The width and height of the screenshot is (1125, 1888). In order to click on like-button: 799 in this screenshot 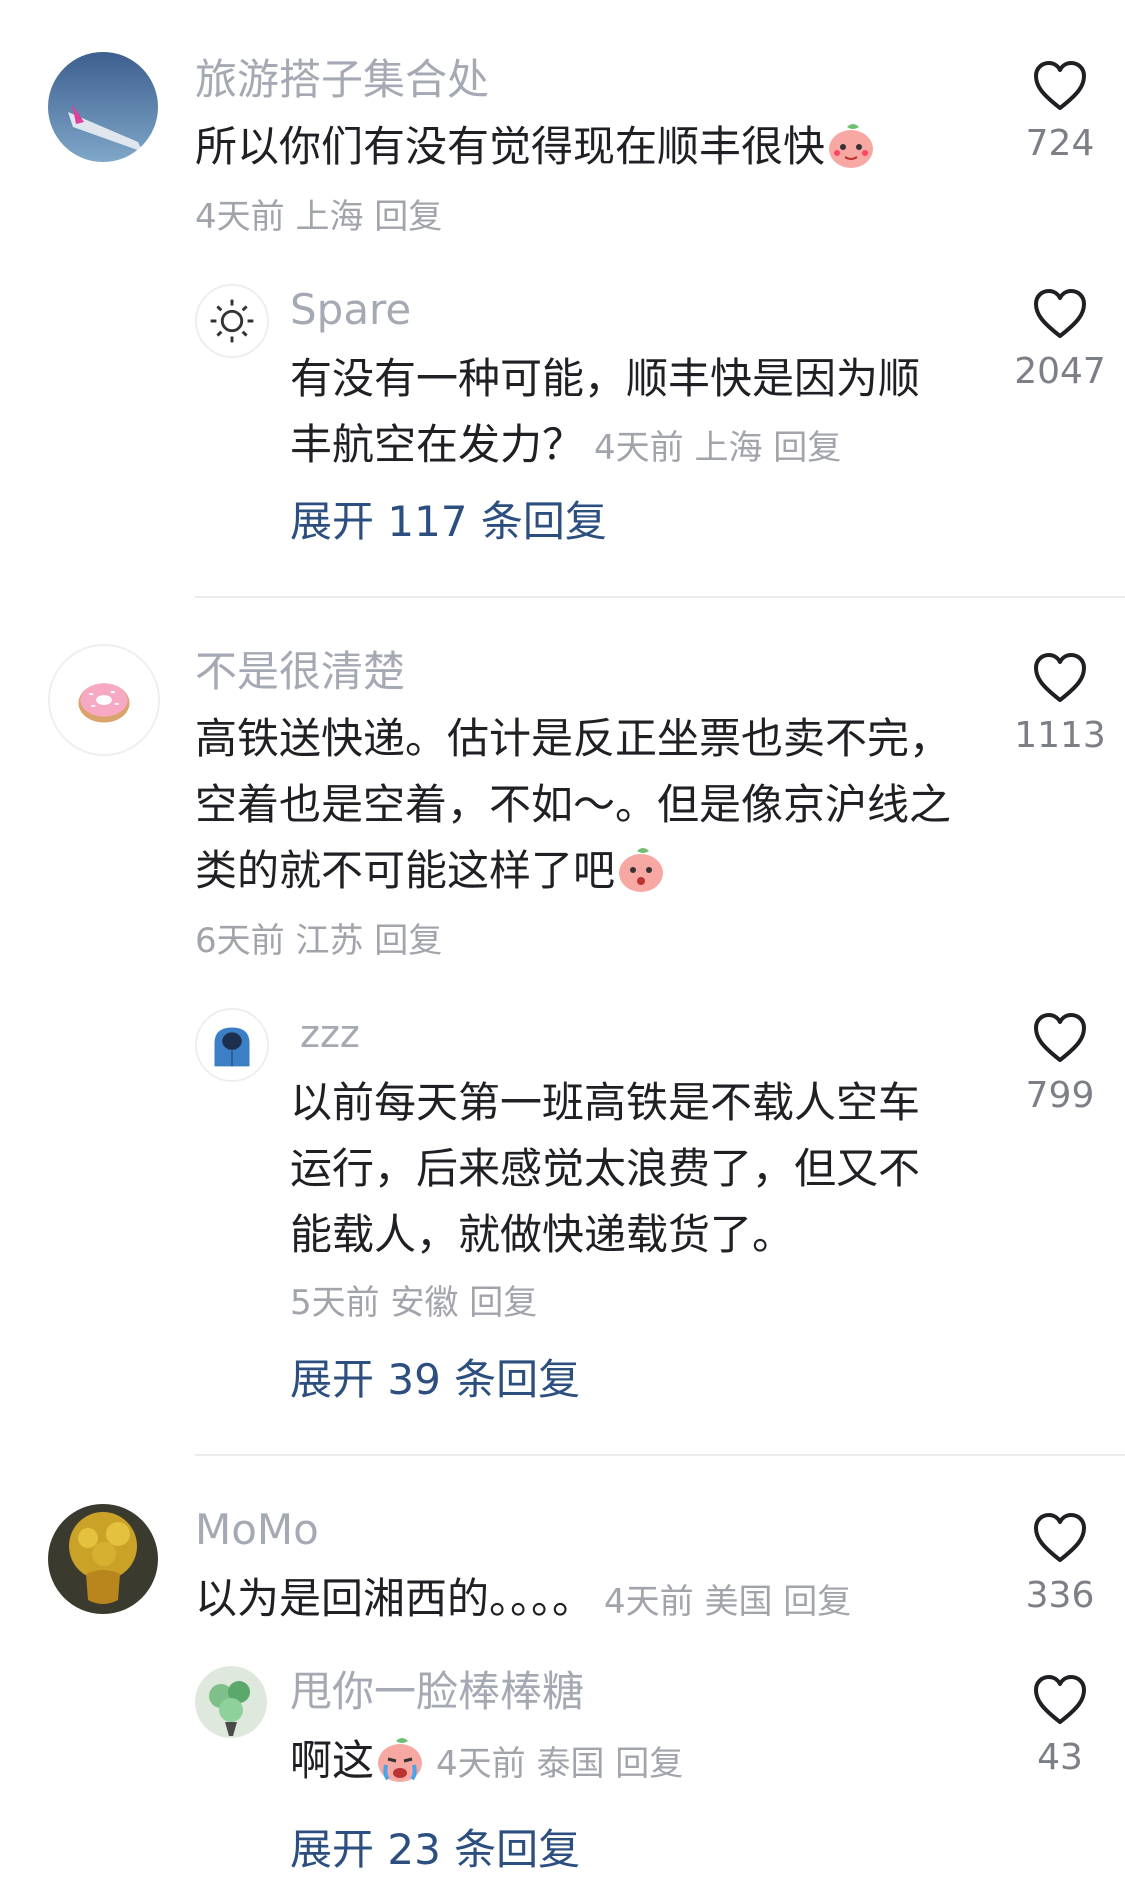, I will do `click(1060, 1068)`.